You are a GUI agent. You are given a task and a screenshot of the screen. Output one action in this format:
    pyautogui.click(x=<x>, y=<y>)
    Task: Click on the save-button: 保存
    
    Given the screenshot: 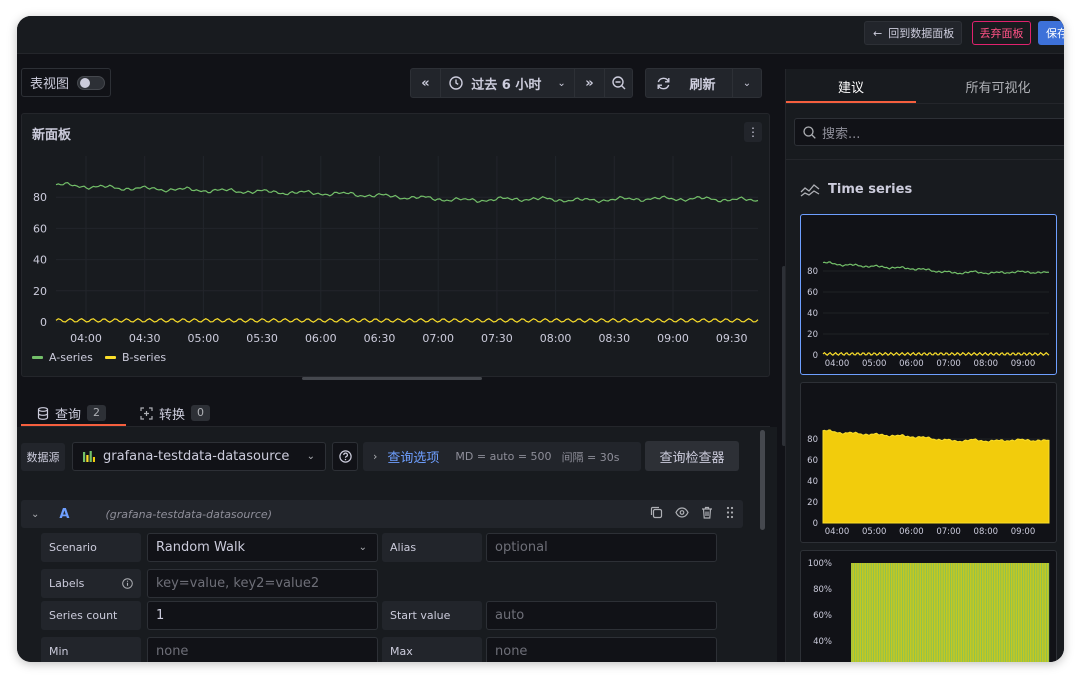 What is the action you would take?
    pyautogui.click(x=1051, y=33)
    